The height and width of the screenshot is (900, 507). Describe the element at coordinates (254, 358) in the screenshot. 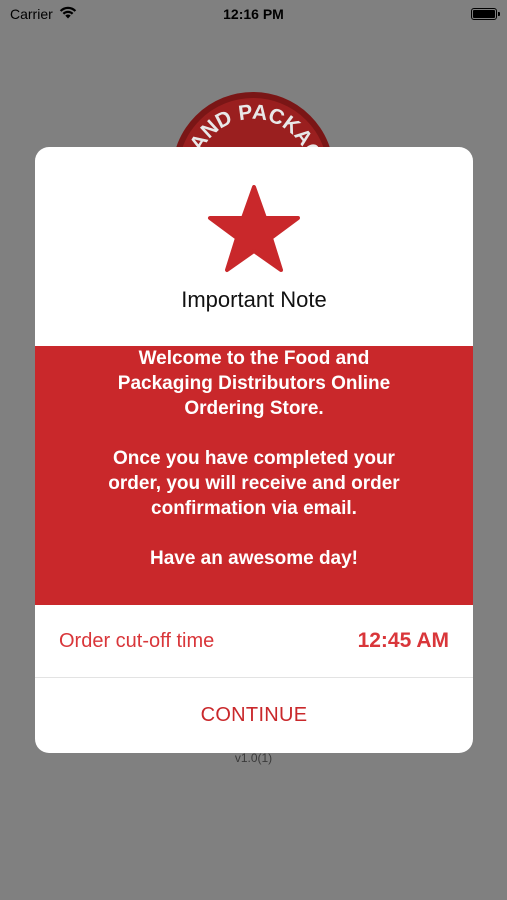

I see `message-line: Welcome to the Food and` at that location.